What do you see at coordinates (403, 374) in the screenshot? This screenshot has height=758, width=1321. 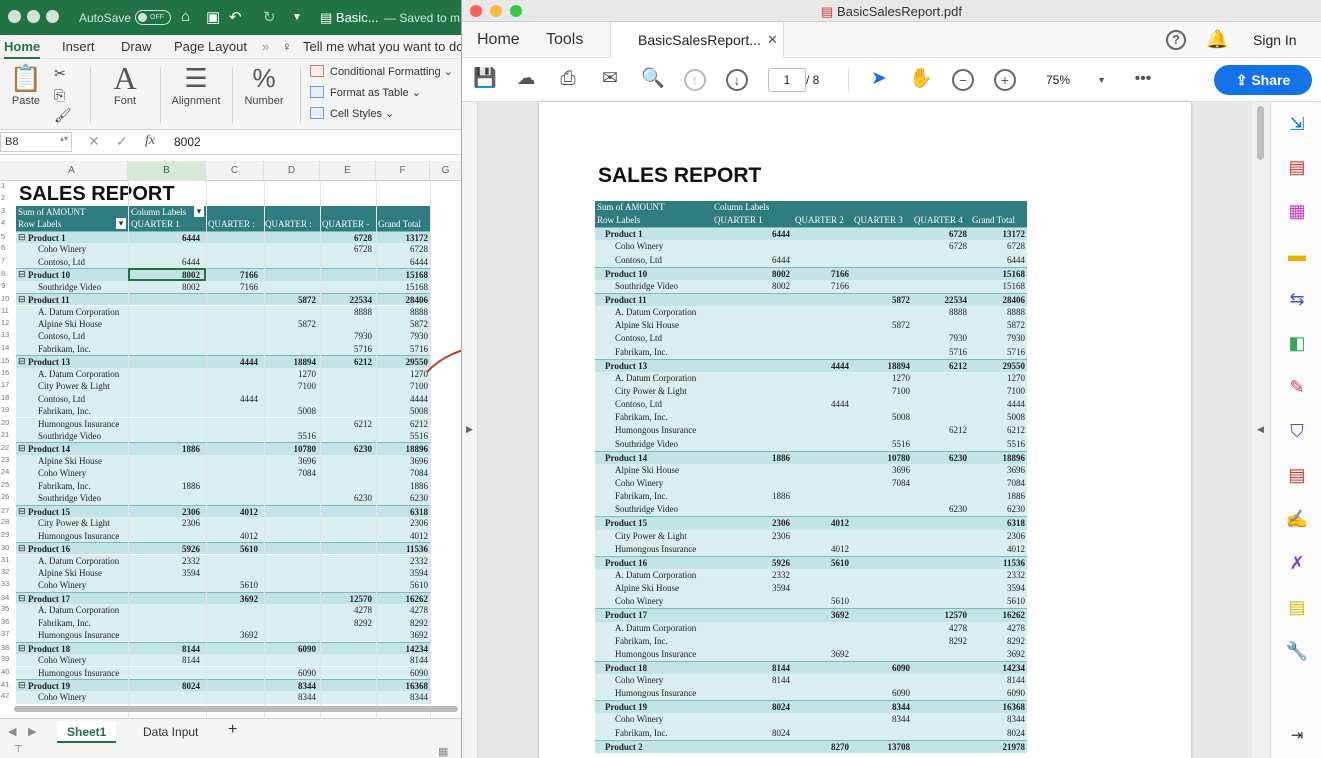 I see `pivot-grand-total: 1270` at bounding box center [403, 374].